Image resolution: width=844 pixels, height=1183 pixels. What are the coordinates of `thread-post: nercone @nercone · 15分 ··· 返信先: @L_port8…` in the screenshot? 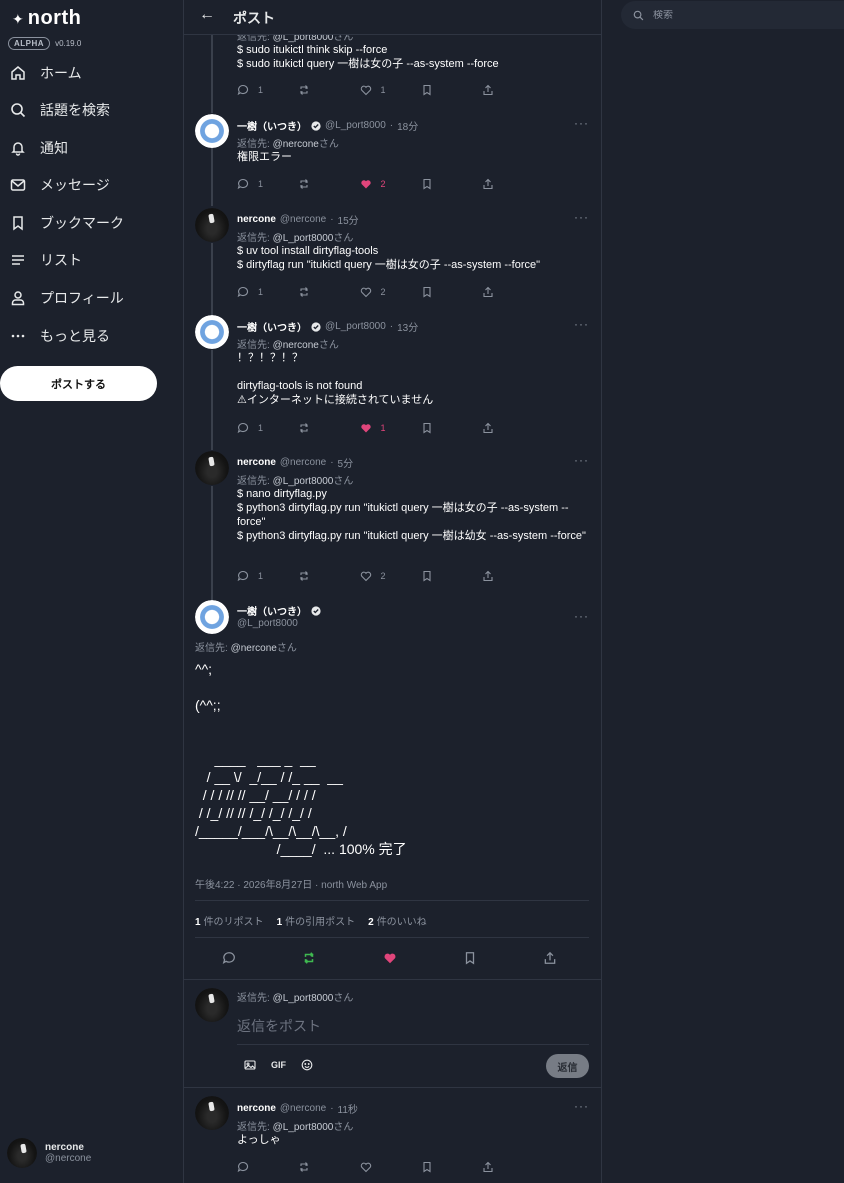 It's located at (392, 253).